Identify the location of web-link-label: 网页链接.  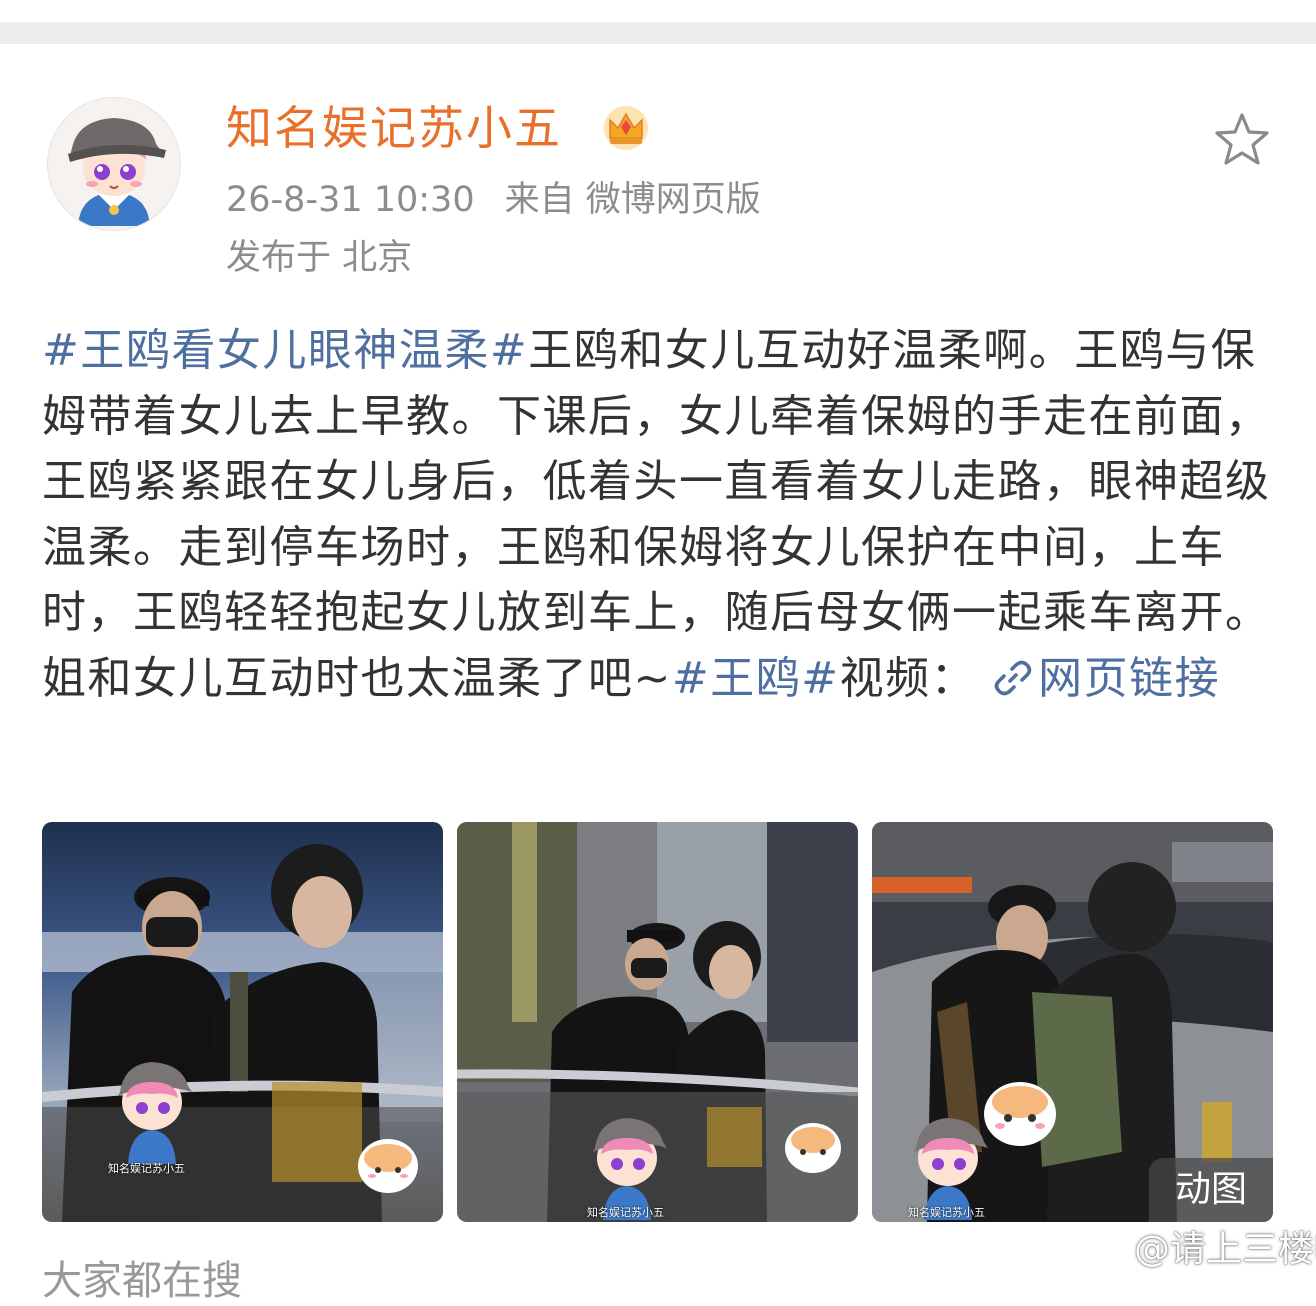
(1129, 678).